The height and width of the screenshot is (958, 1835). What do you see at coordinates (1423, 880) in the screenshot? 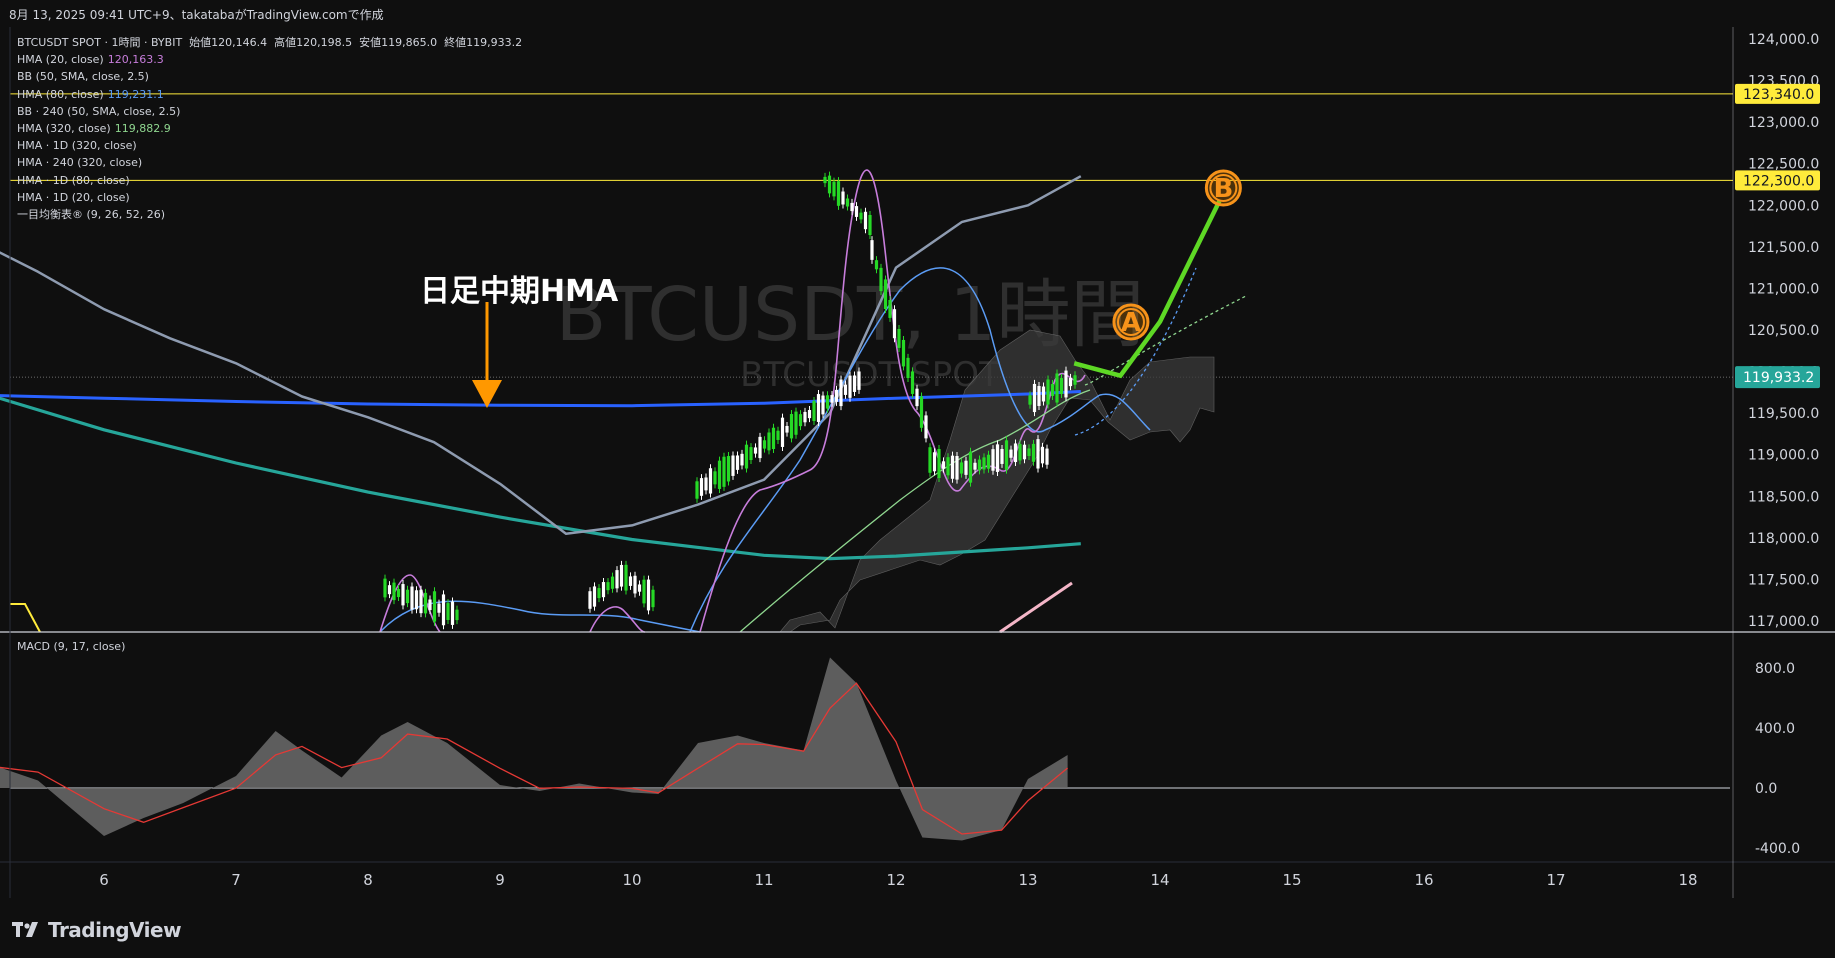
I see `time-tick-label: 16` at bounding box center [1423, 880].